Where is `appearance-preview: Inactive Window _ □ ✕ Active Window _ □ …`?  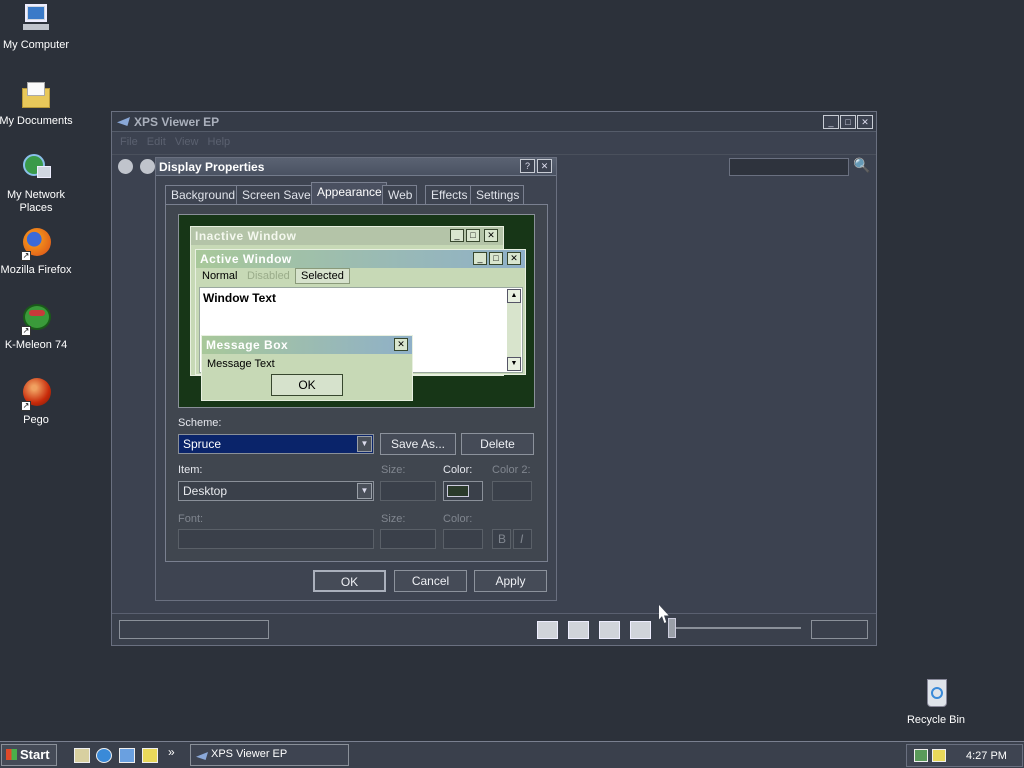 appearance-preview: Inactive Window _ □ ✕ Active Window _ □ … is located at coordinates (356, 311).